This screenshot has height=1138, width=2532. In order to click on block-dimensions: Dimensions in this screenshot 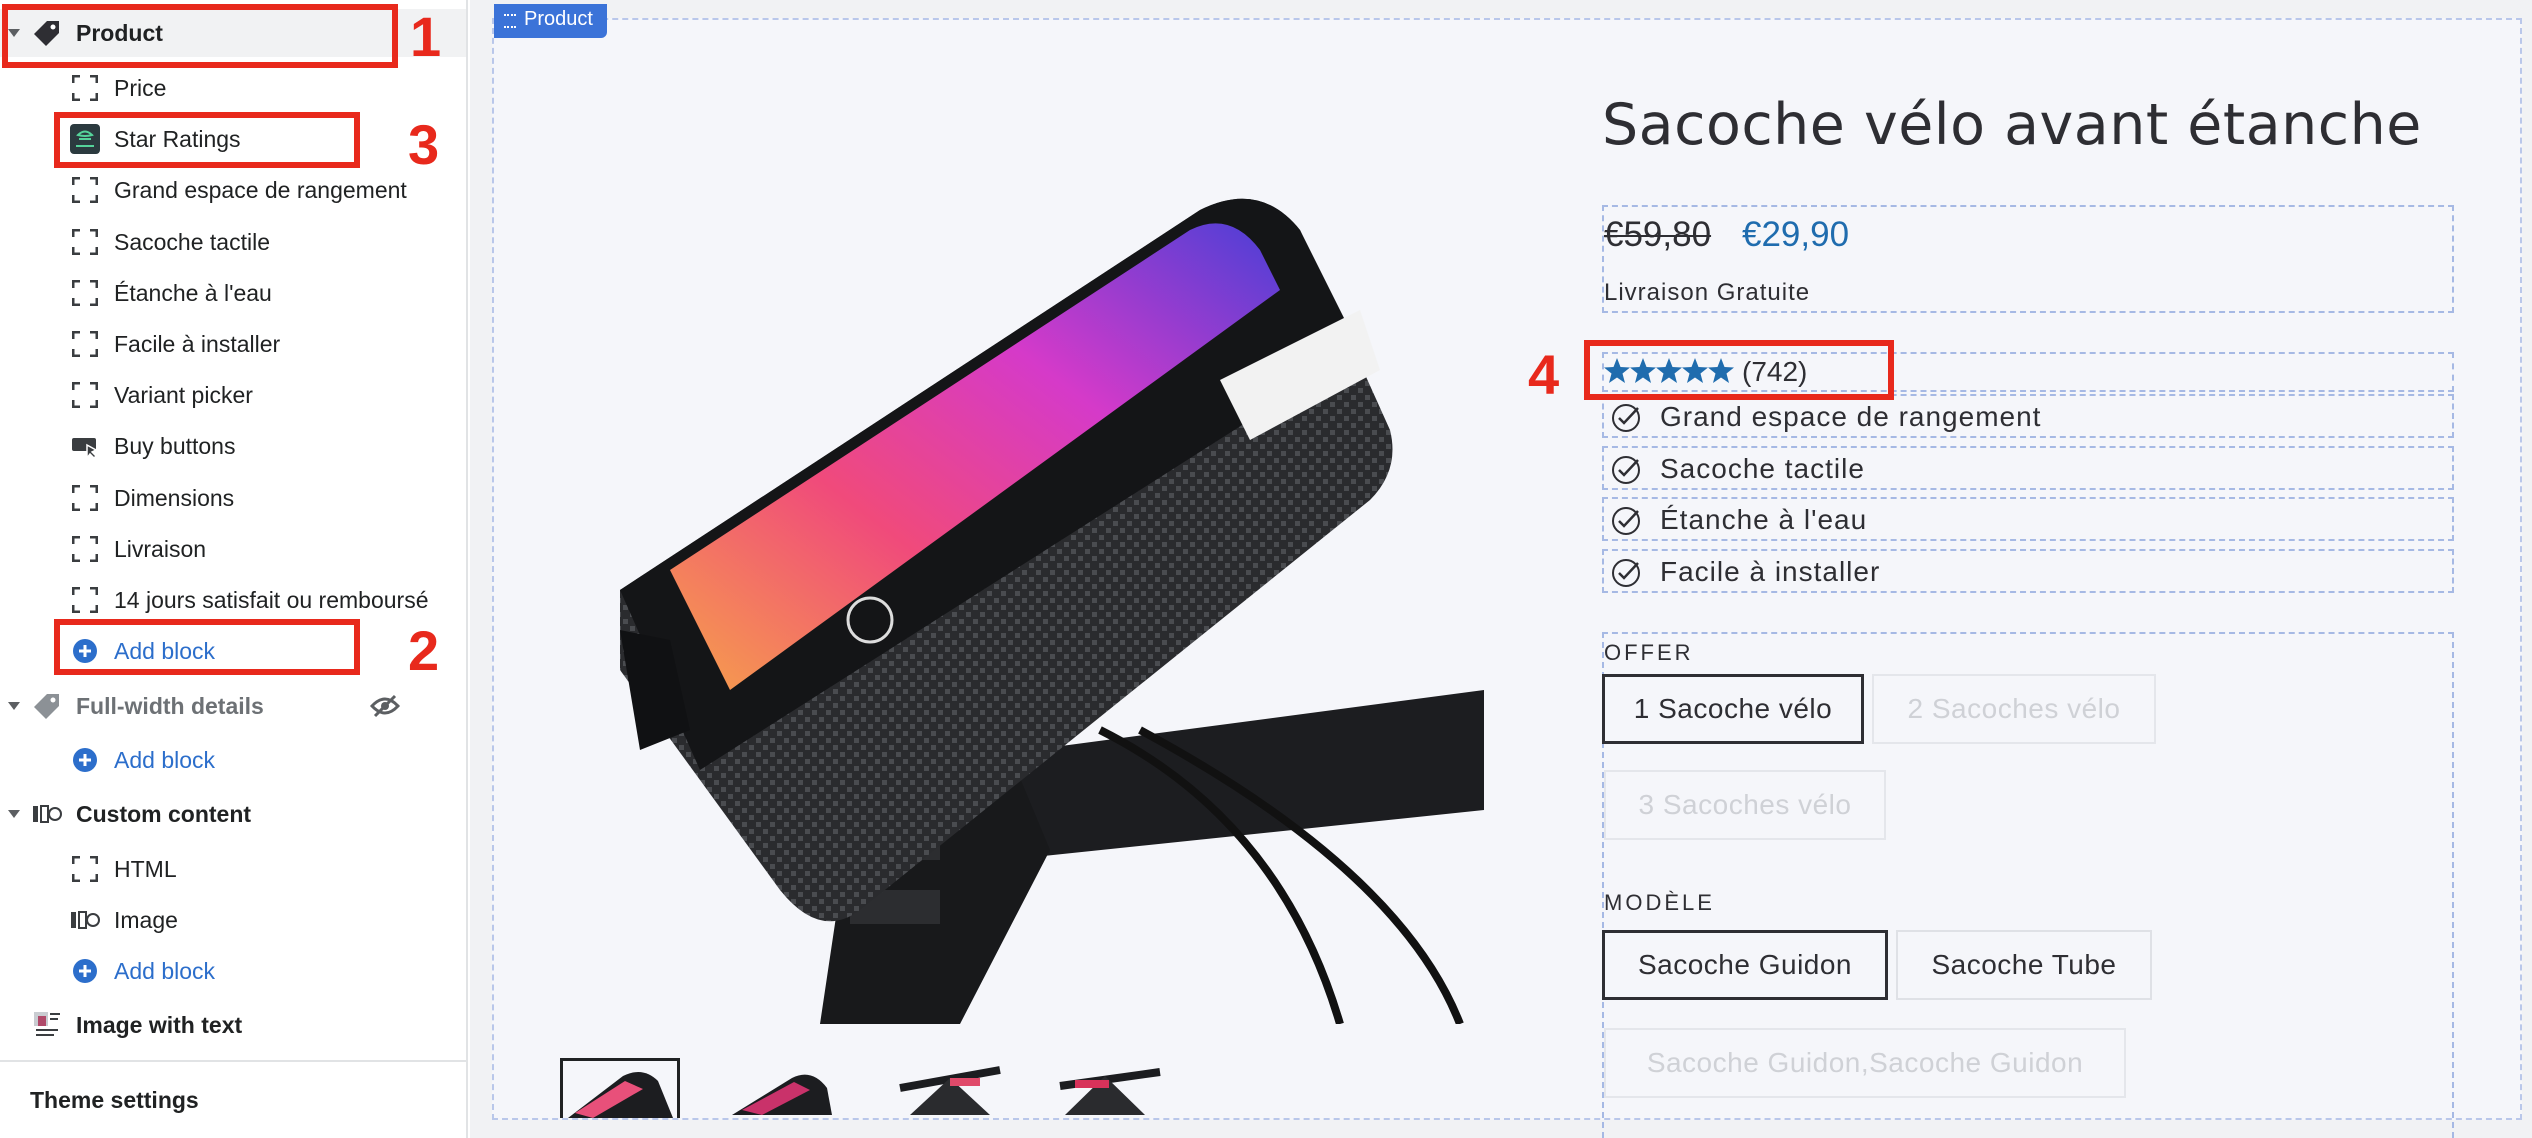, I will do `click(233, 498)`.